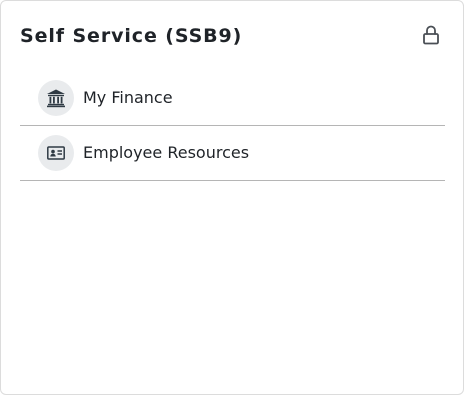  What do you see at coordinates (431, 35) in the screenshot?
I see `lock-icon` at bounding box center [431, 35].